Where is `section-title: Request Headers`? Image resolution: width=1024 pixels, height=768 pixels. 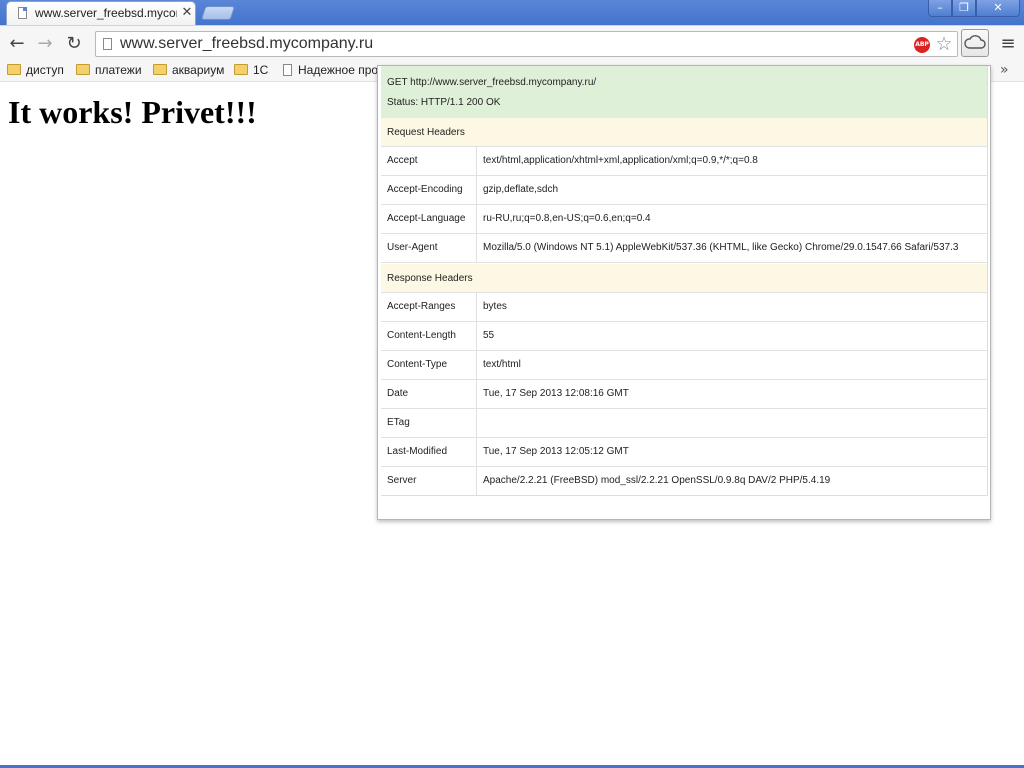
section-title: Request Headers is located at coordinates (426, 132).